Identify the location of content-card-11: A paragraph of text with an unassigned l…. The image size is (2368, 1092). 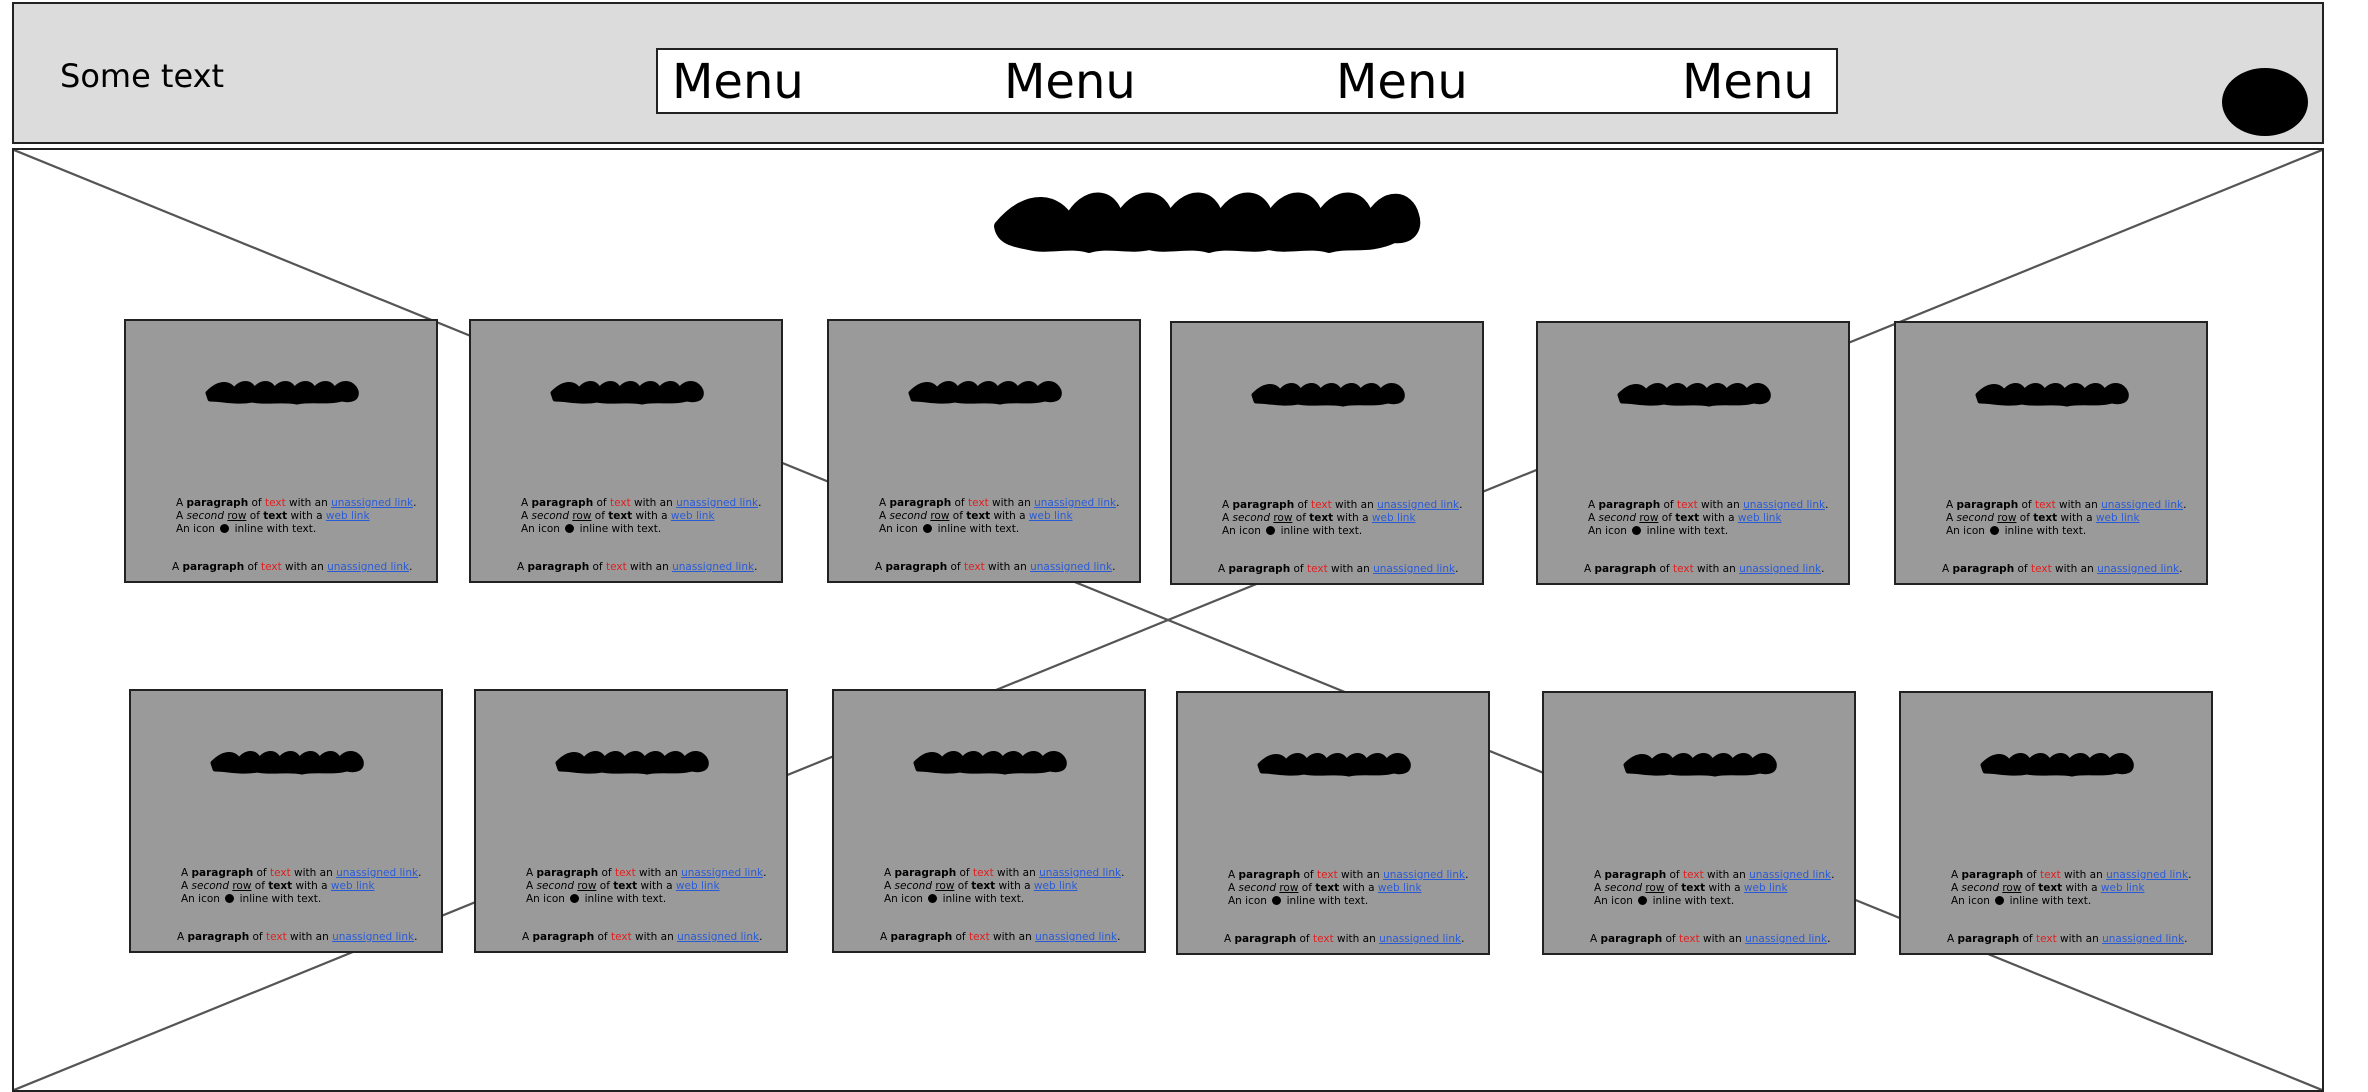
(1699, 823).